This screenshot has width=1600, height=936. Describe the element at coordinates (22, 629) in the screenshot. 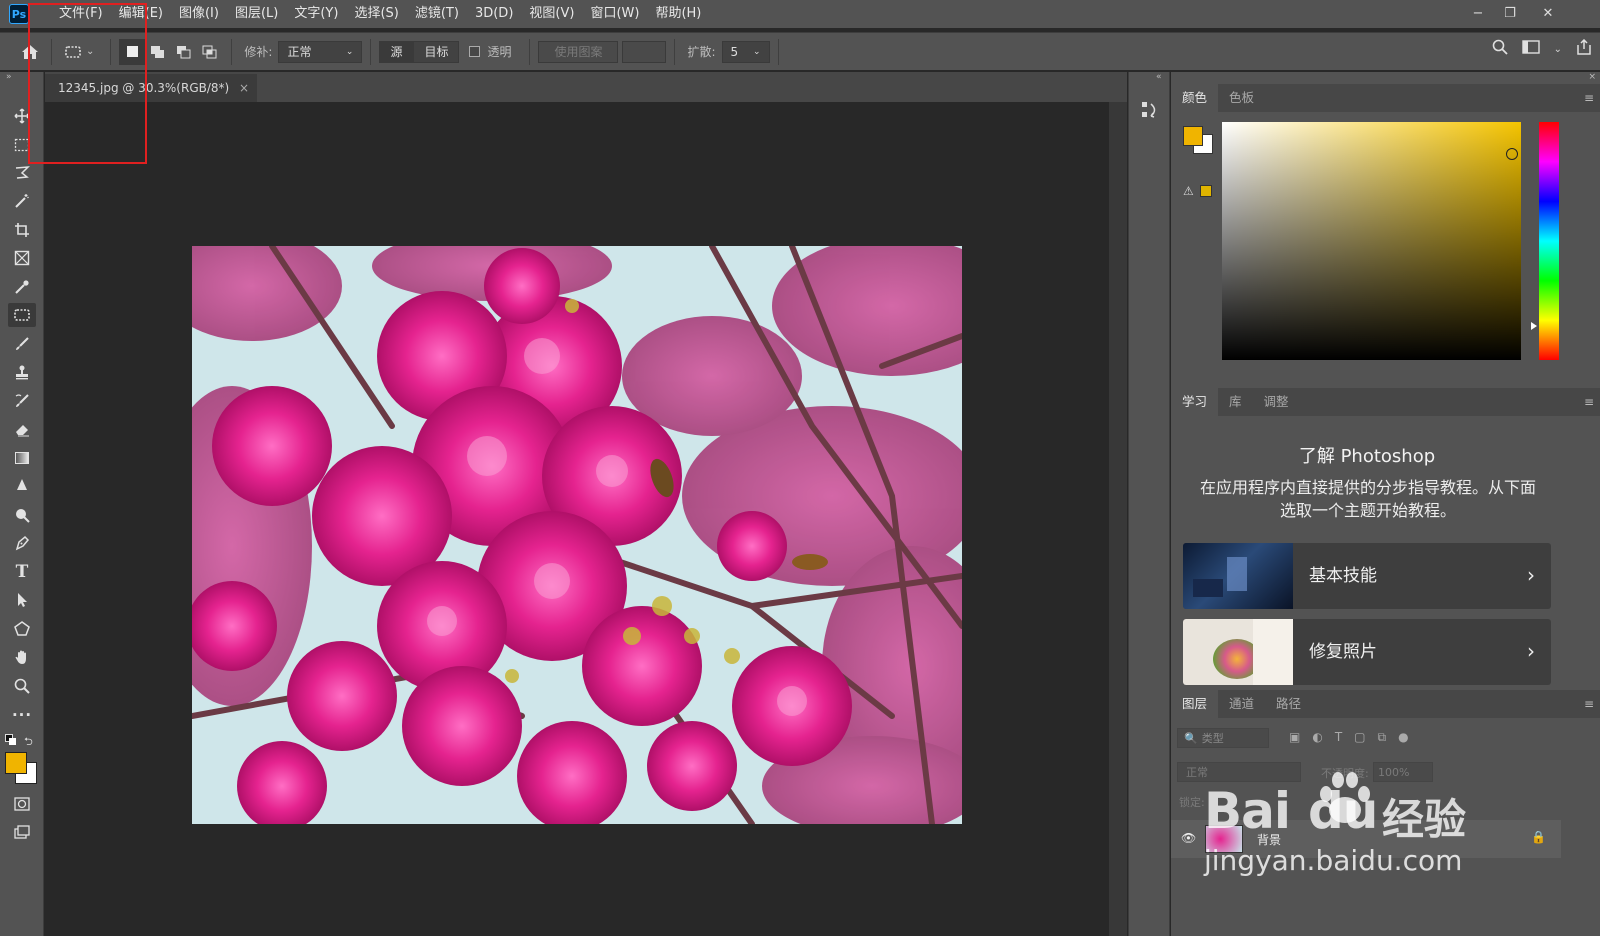

I see `shape-tool-icon` at that location.